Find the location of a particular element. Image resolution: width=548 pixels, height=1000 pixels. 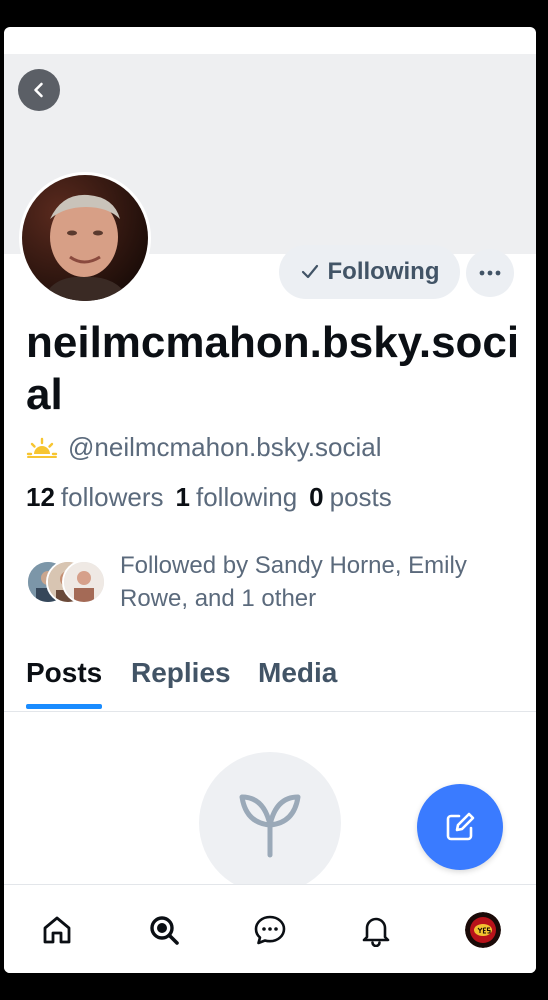

nav-notifications is located at coordinates (376, 930).